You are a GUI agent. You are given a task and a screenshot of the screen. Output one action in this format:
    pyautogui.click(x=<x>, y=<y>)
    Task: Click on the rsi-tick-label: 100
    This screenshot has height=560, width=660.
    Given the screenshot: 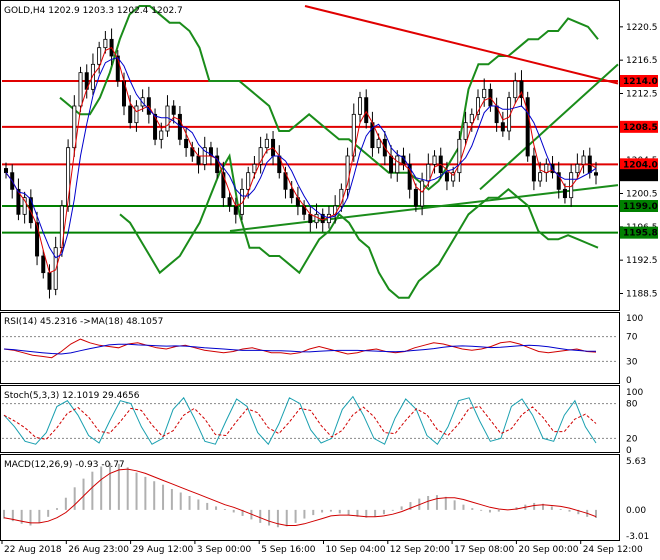 What is the action you would take?
    pyautogui.click(x=634, y=319)
    